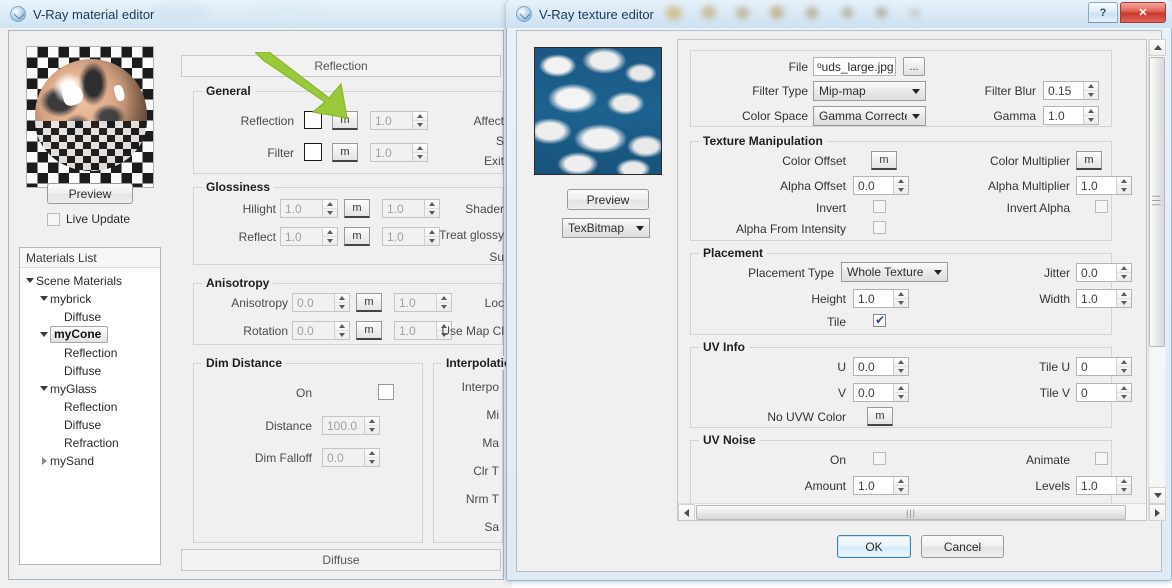  Describe the element at coordinates (1101, 206) in the screenshot. I see `invert-alpha-checkbox` at that location.